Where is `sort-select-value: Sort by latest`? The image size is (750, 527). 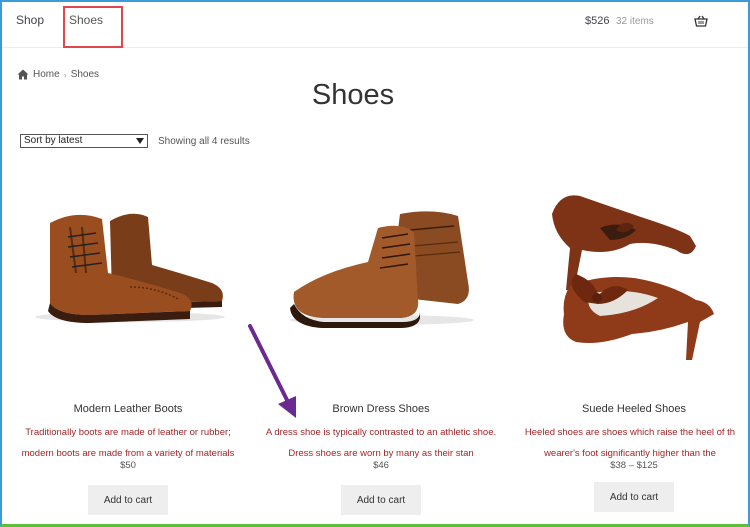
sort-select-value: Sort by latest is located at coordinates (53, 140).